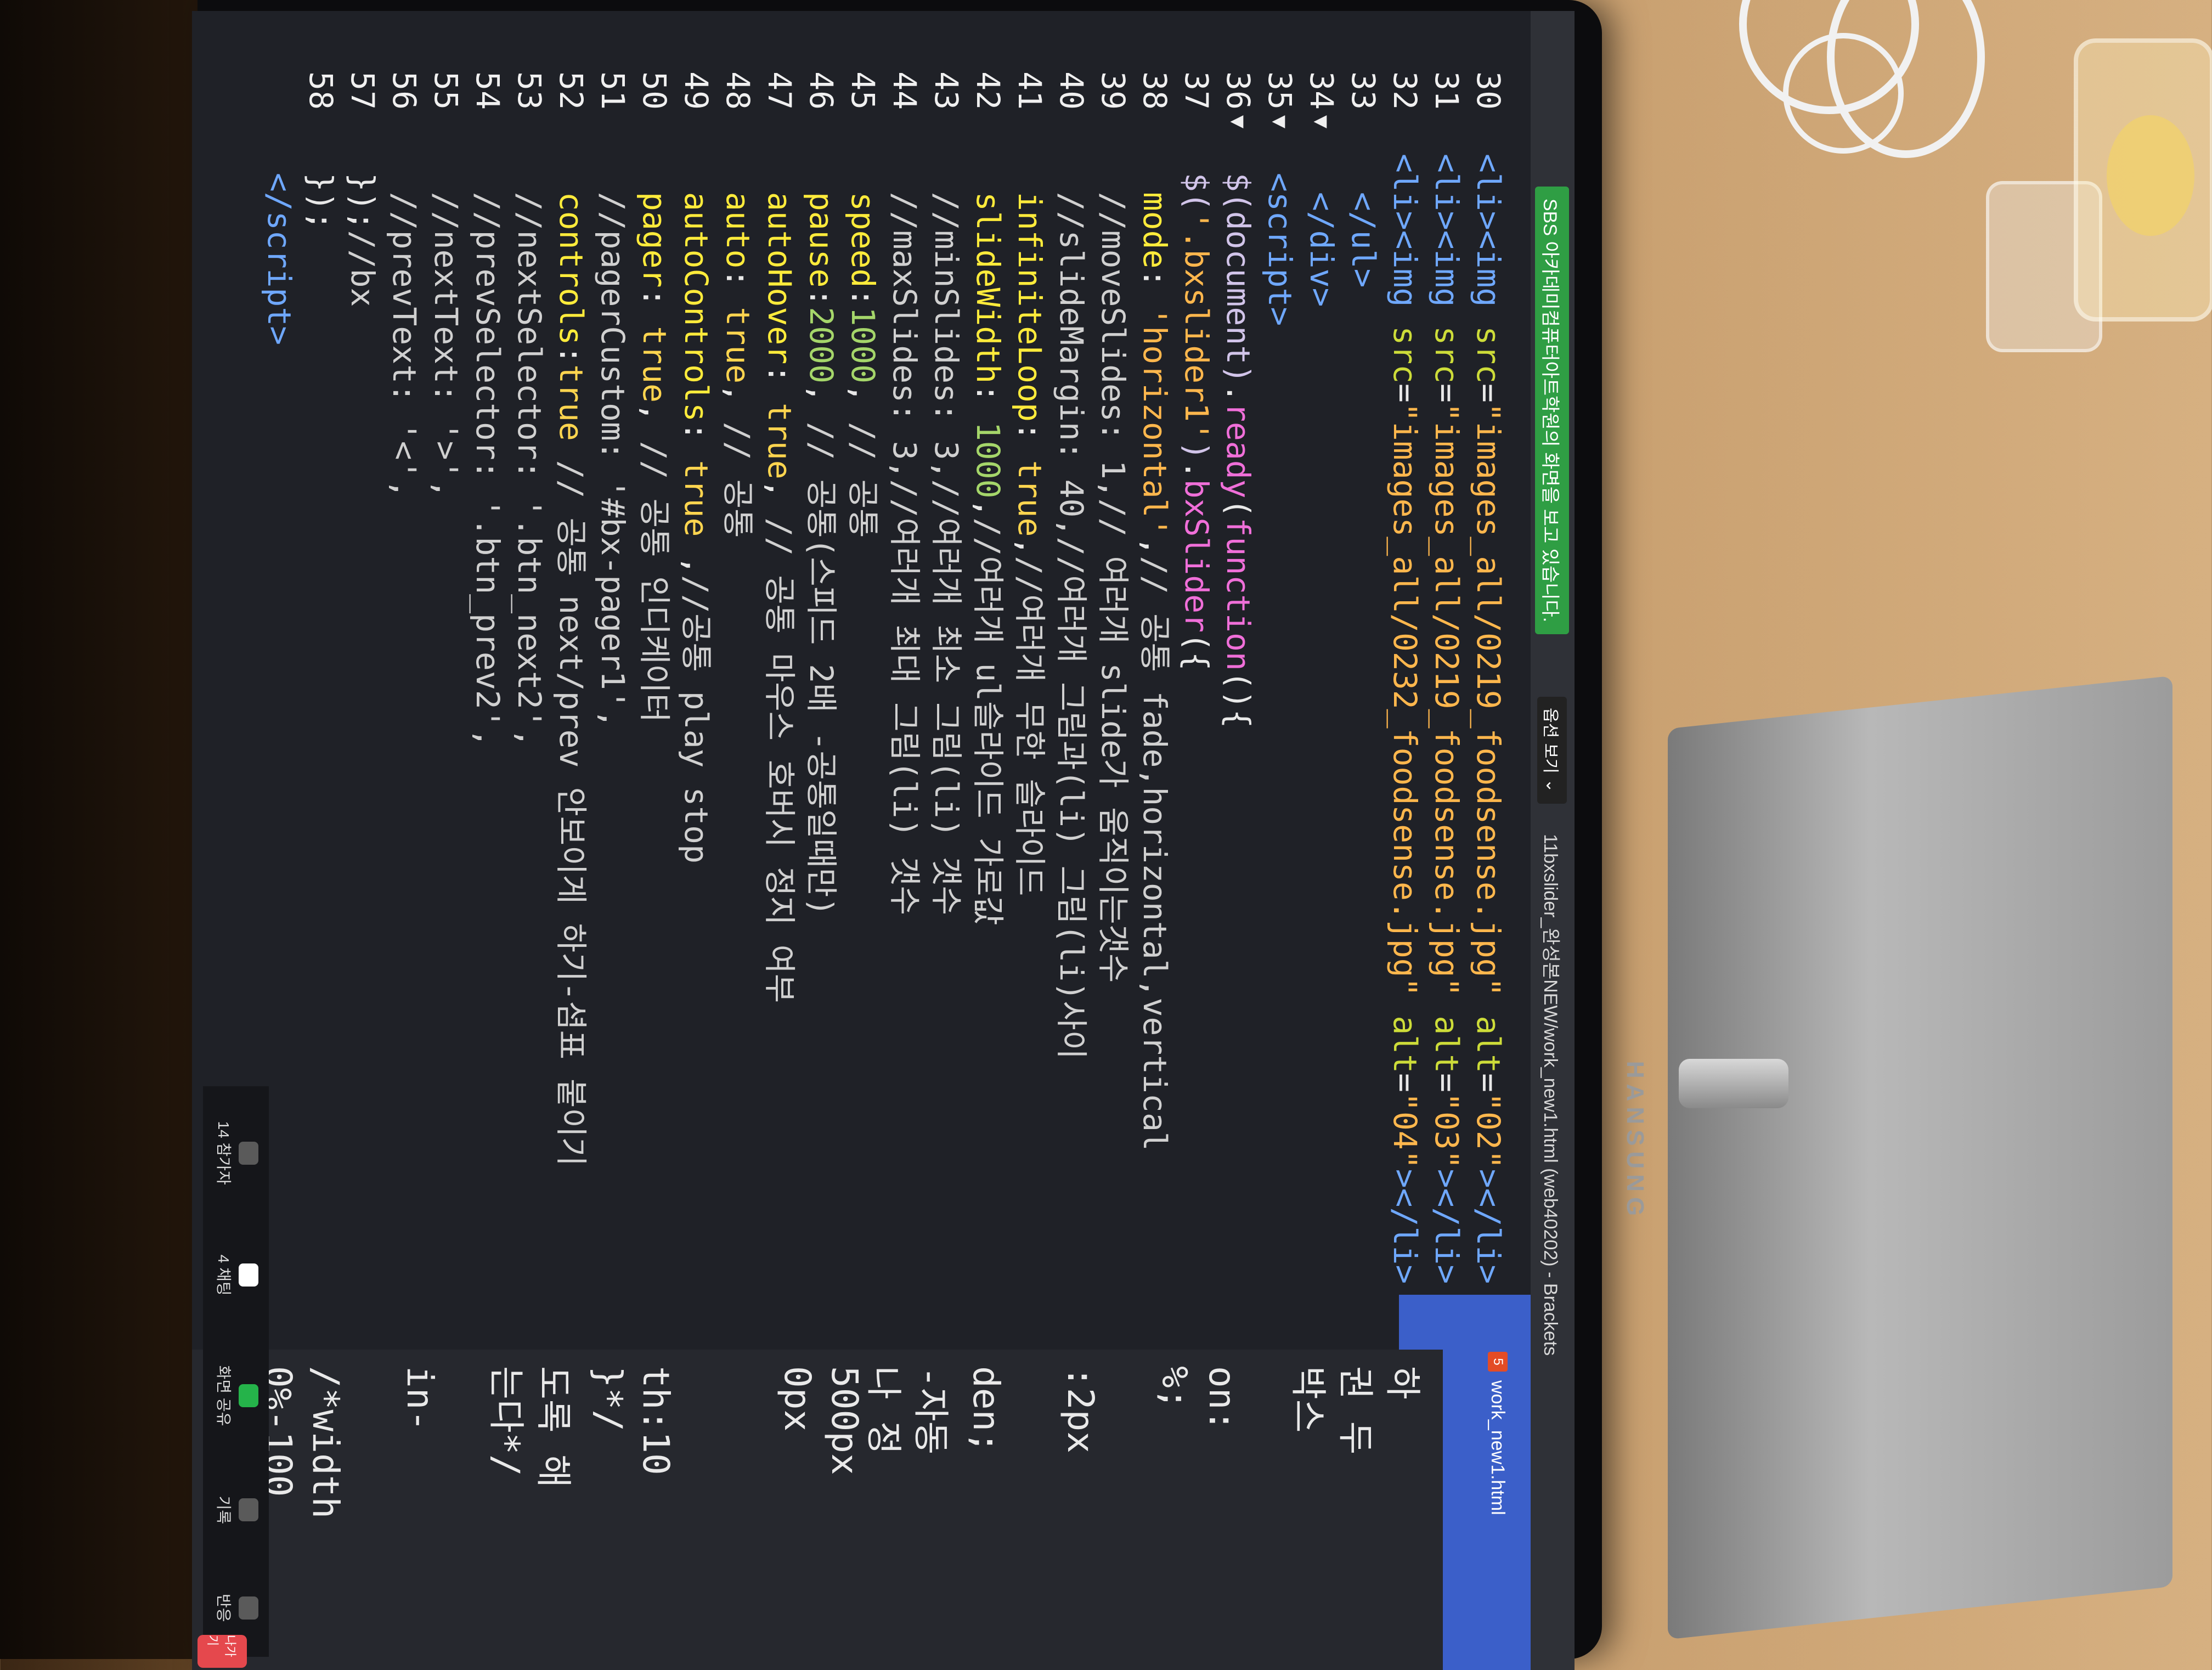 This screenshot has width=2212, height=1670. I want to click on code-line: 55 //nextText: '>',, so click(446, 680).